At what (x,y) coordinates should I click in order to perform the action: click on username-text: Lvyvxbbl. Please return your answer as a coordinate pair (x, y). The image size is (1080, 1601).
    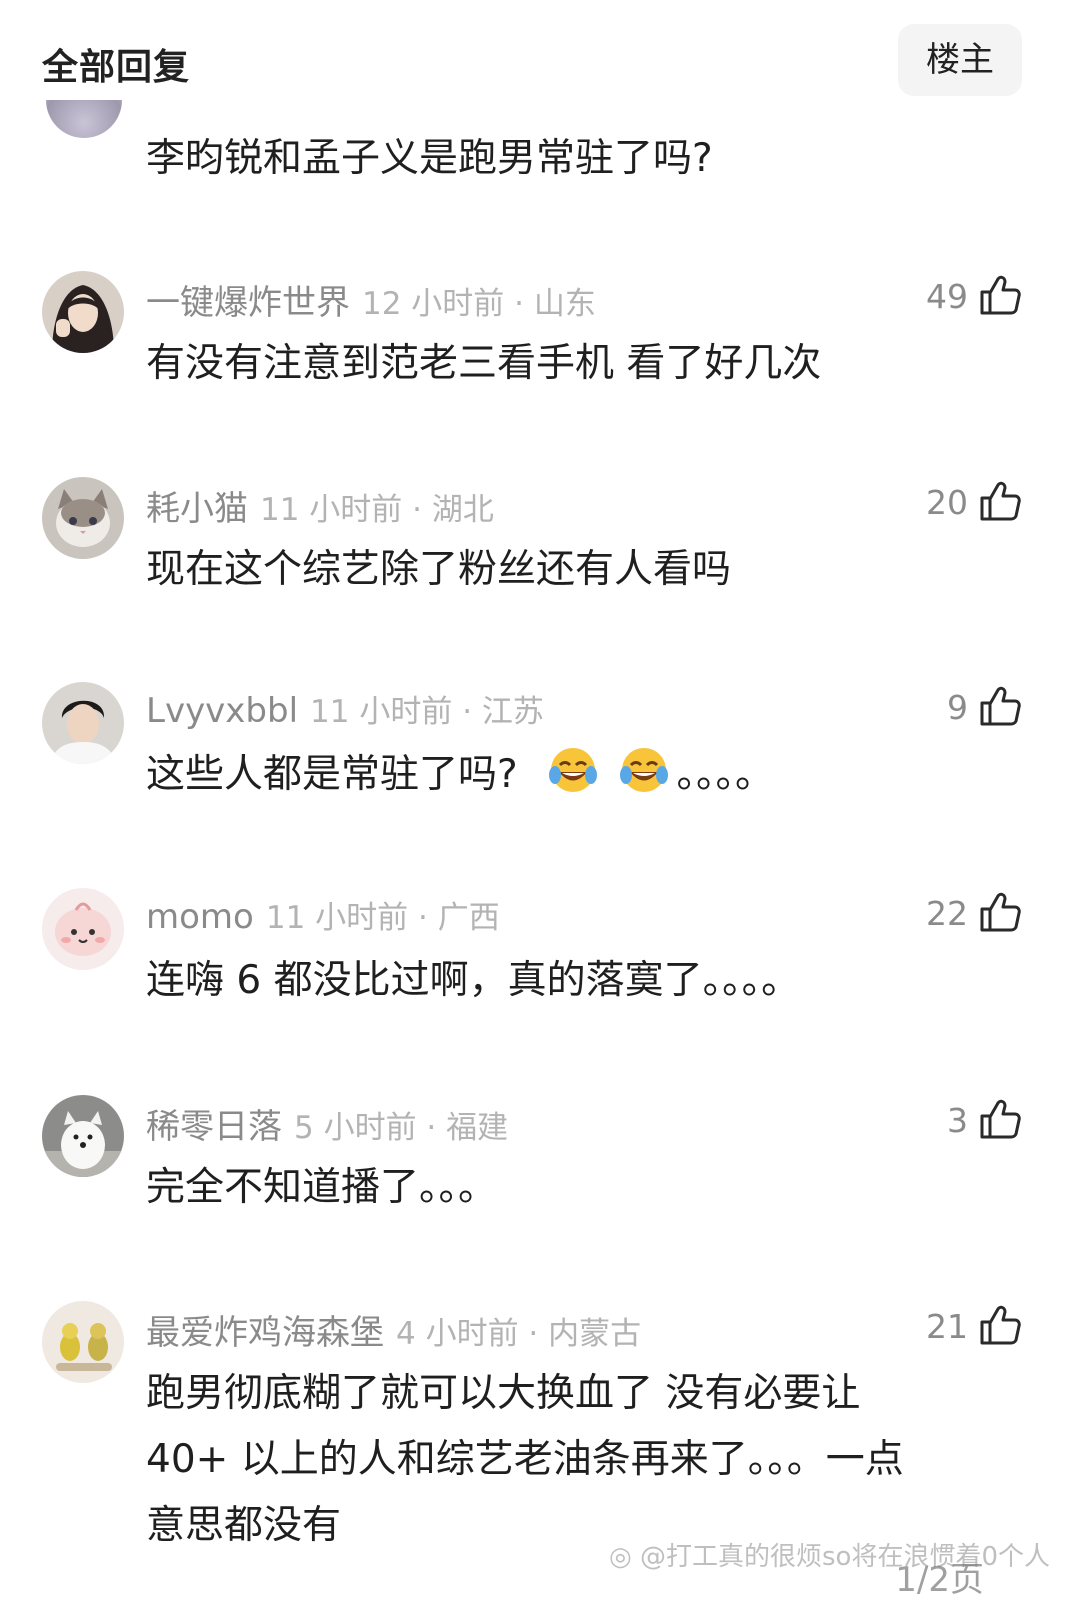
    Looking at the image, I should click on (222, 711).